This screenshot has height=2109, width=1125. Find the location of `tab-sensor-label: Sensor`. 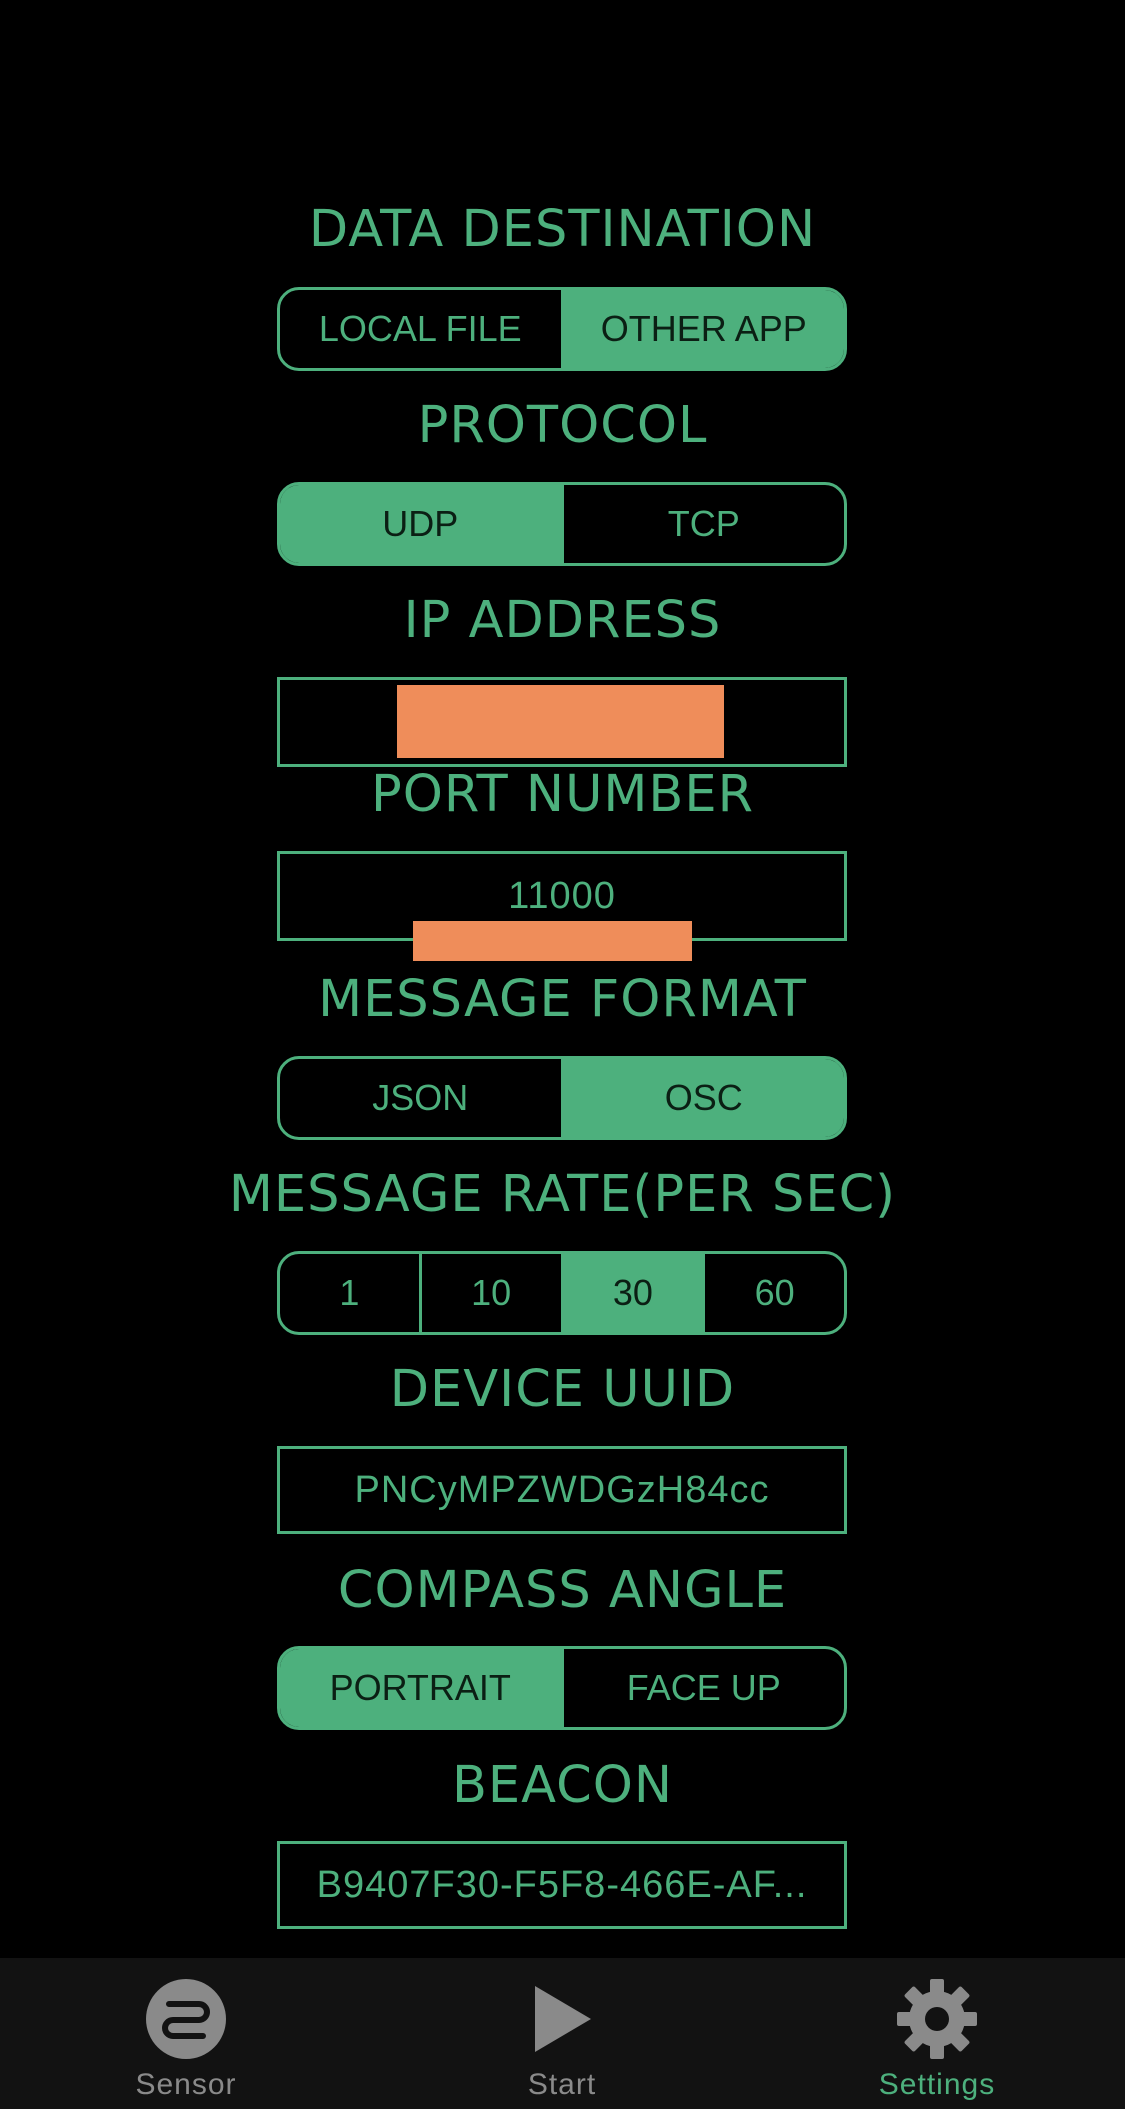

tab-sensor-label: Sensor is located at coordinates (186, 2084).